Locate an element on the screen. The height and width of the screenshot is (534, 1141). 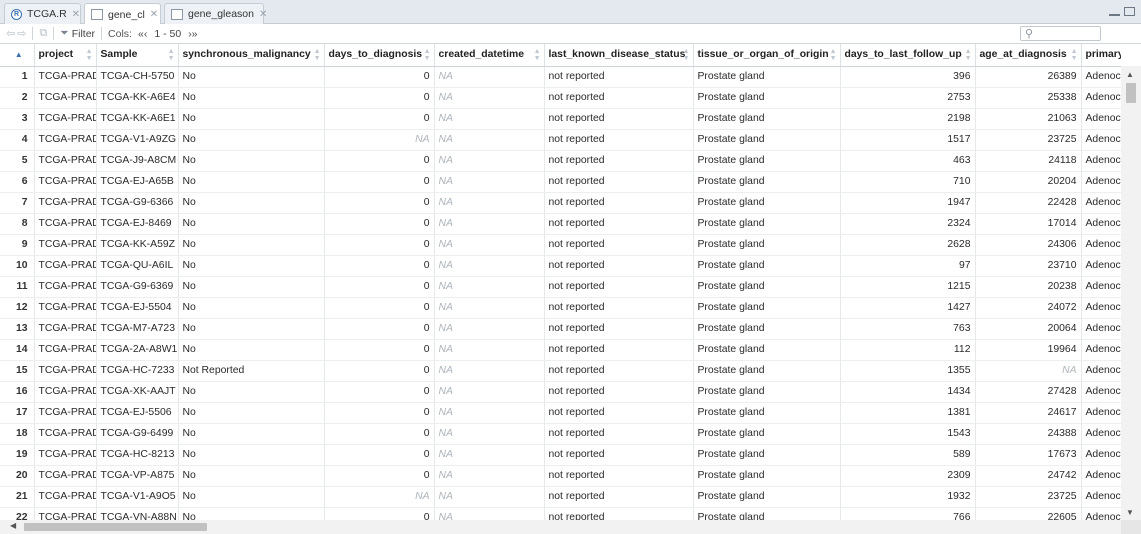
tab-tcga-r: R TCGA.R ✕ is located at coordinates (42, 13).